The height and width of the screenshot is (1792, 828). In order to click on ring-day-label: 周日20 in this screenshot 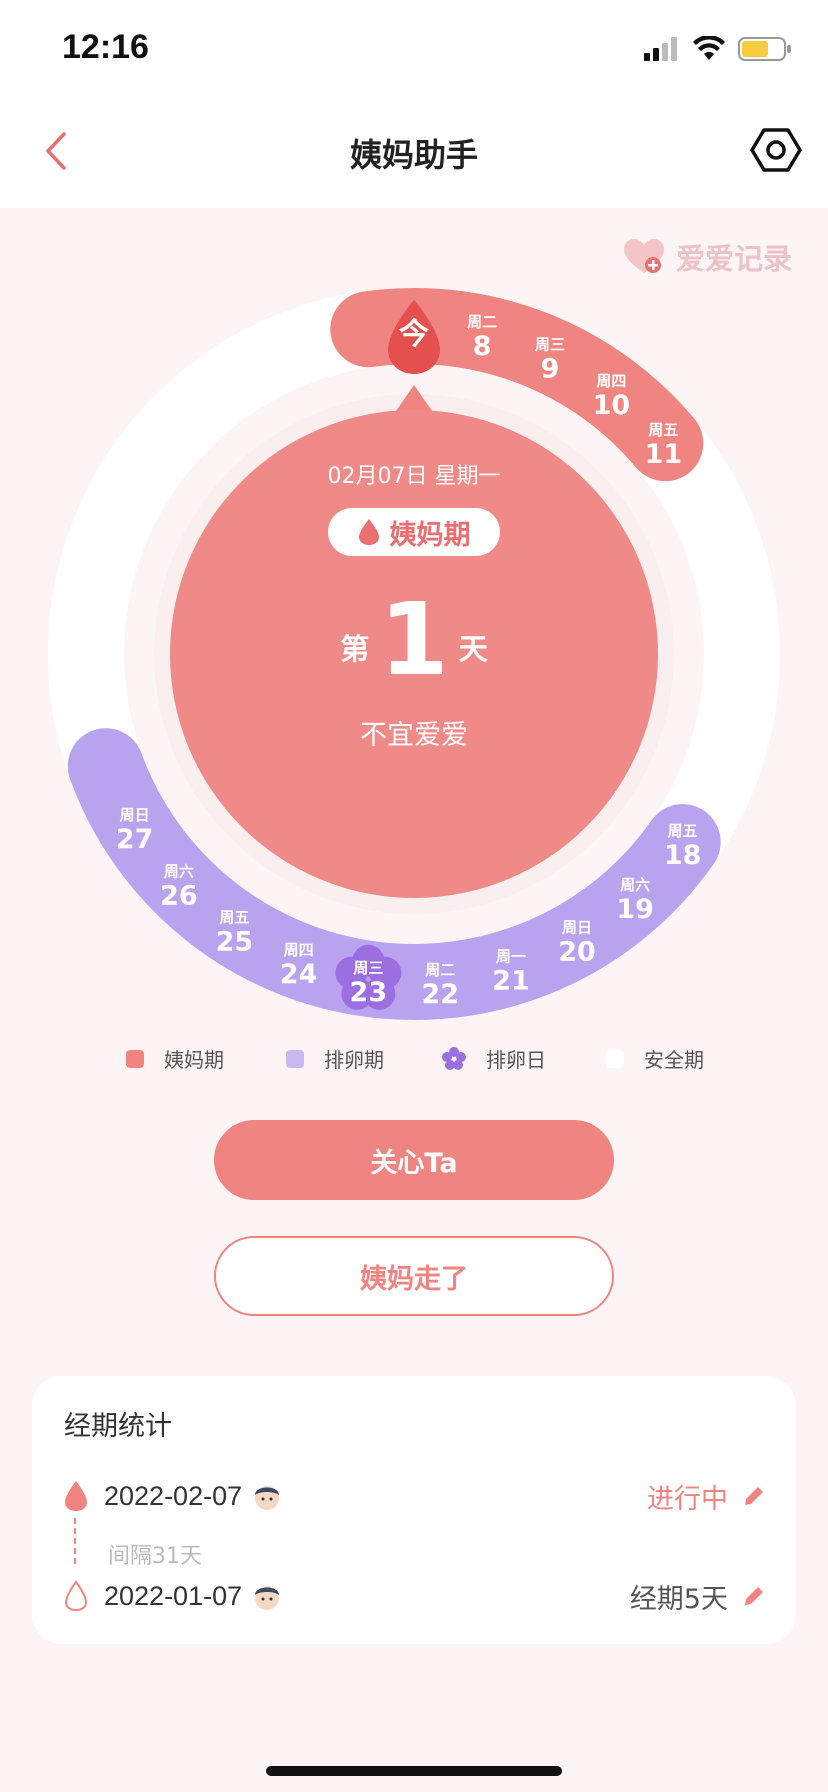, I will do `click(577, 943)`.